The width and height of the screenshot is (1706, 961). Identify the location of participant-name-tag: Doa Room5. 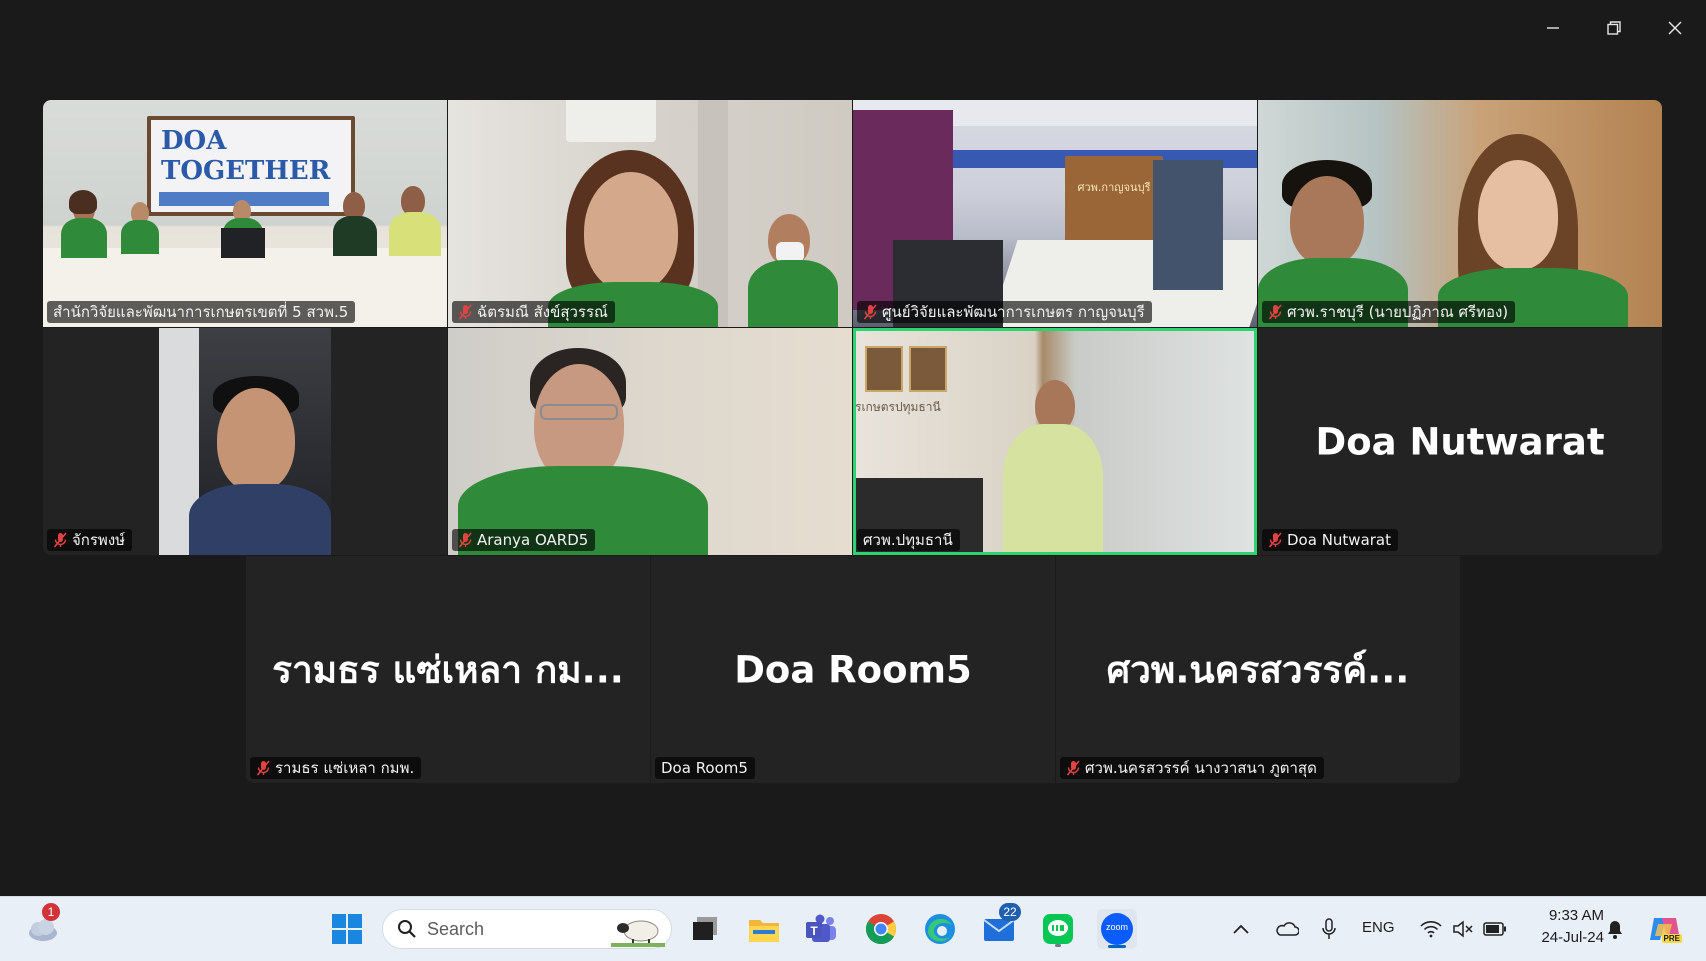
(705, 768).